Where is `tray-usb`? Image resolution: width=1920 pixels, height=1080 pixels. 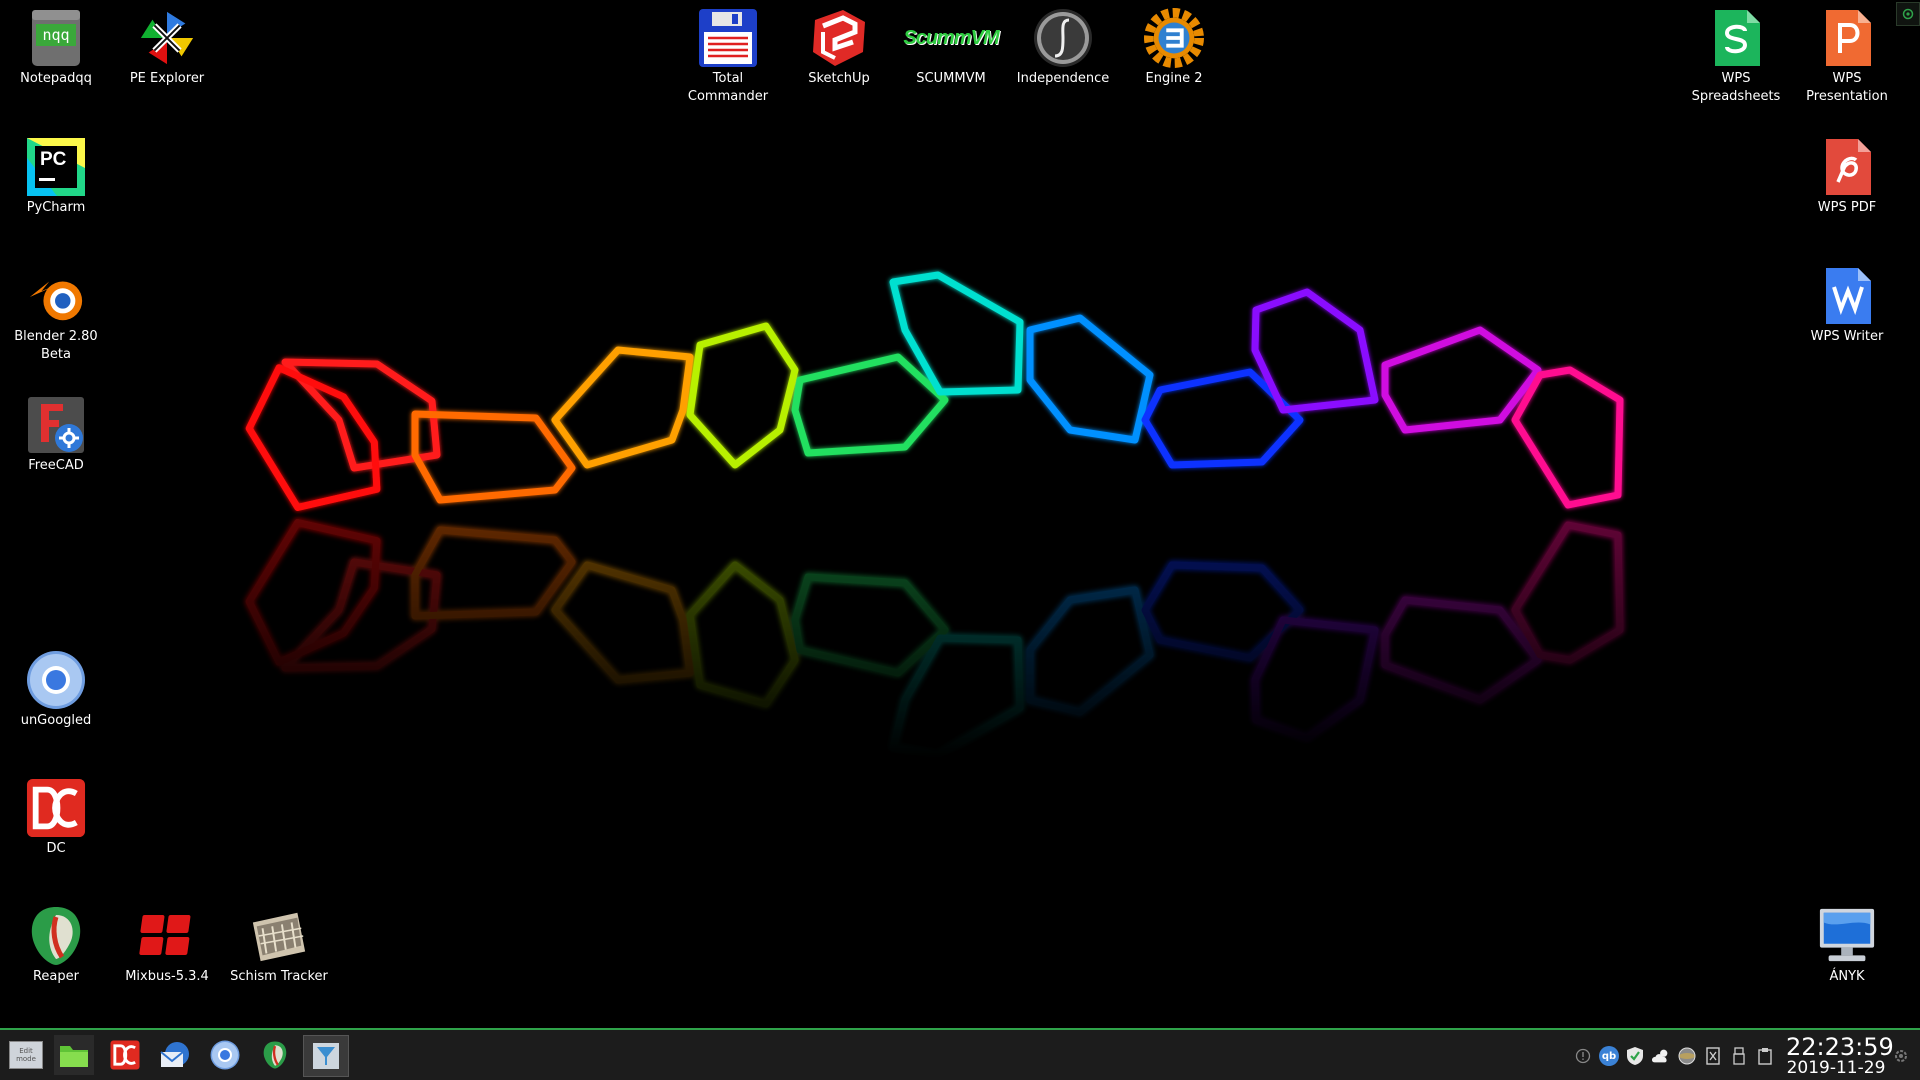 tray-usb is located at coordinates (1739, 1056).